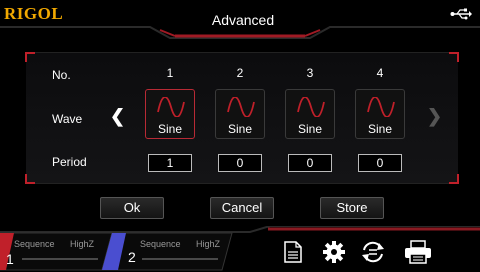 The width and height of the screenshot is (480, 272). I want to click on period-input-3: 0, so click(310, 163).